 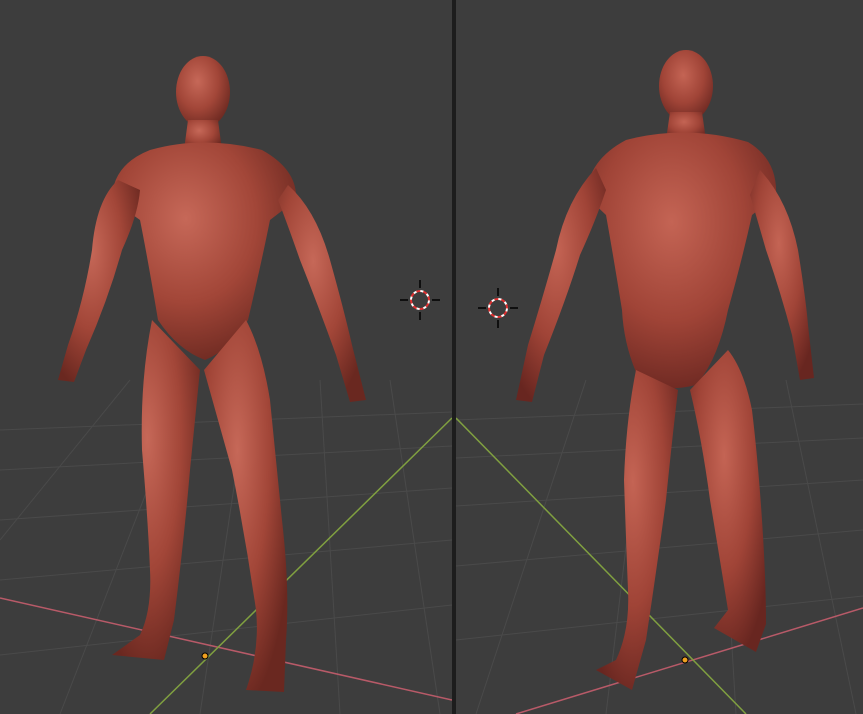 I want to click on y-axis-line, so click(x=300, y=565).